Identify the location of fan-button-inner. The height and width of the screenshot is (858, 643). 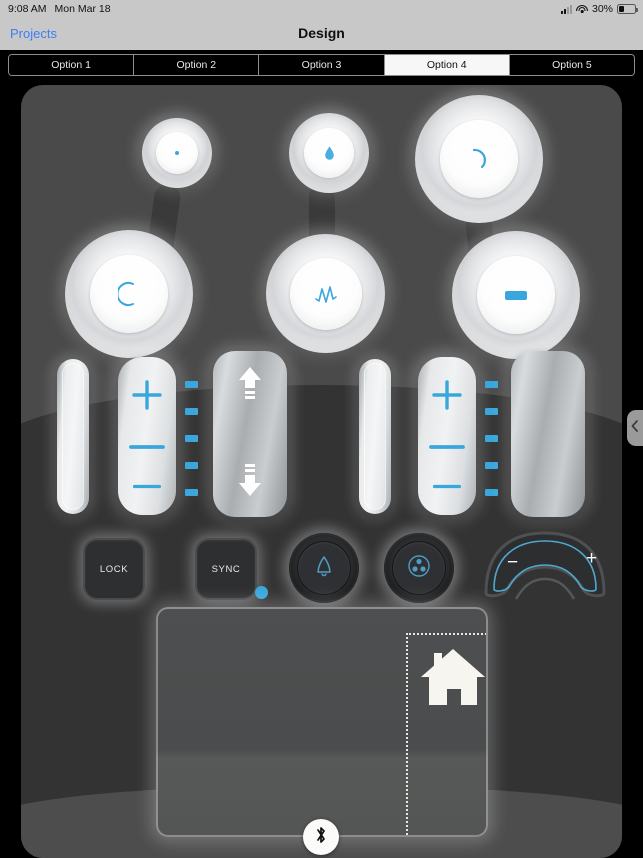
(419, 568).